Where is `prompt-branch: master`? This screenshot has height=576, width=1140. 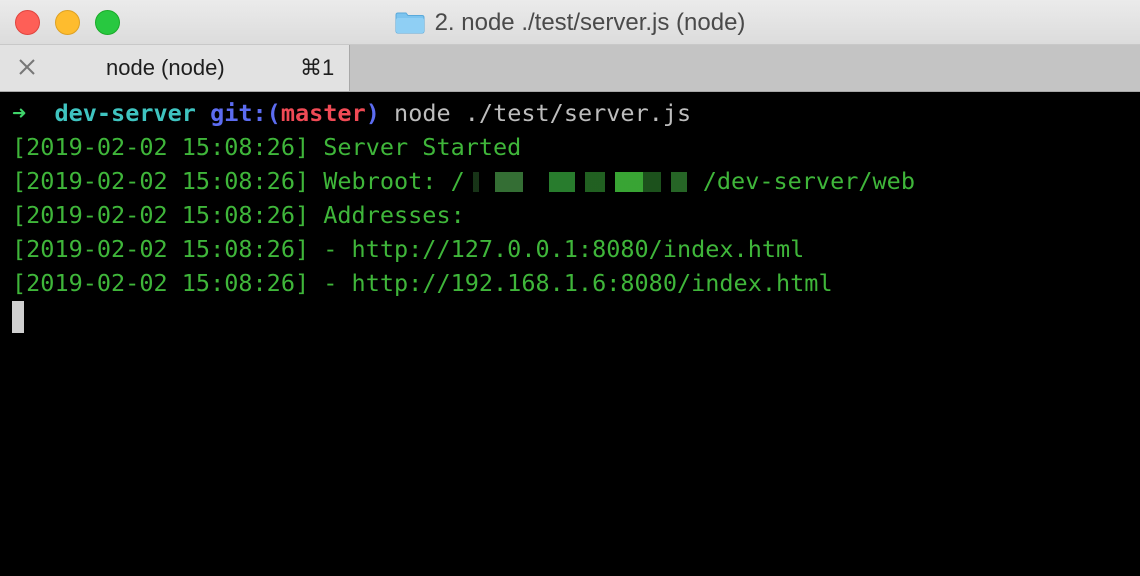 prompt-branch: master is located at coordinates (323, 113).